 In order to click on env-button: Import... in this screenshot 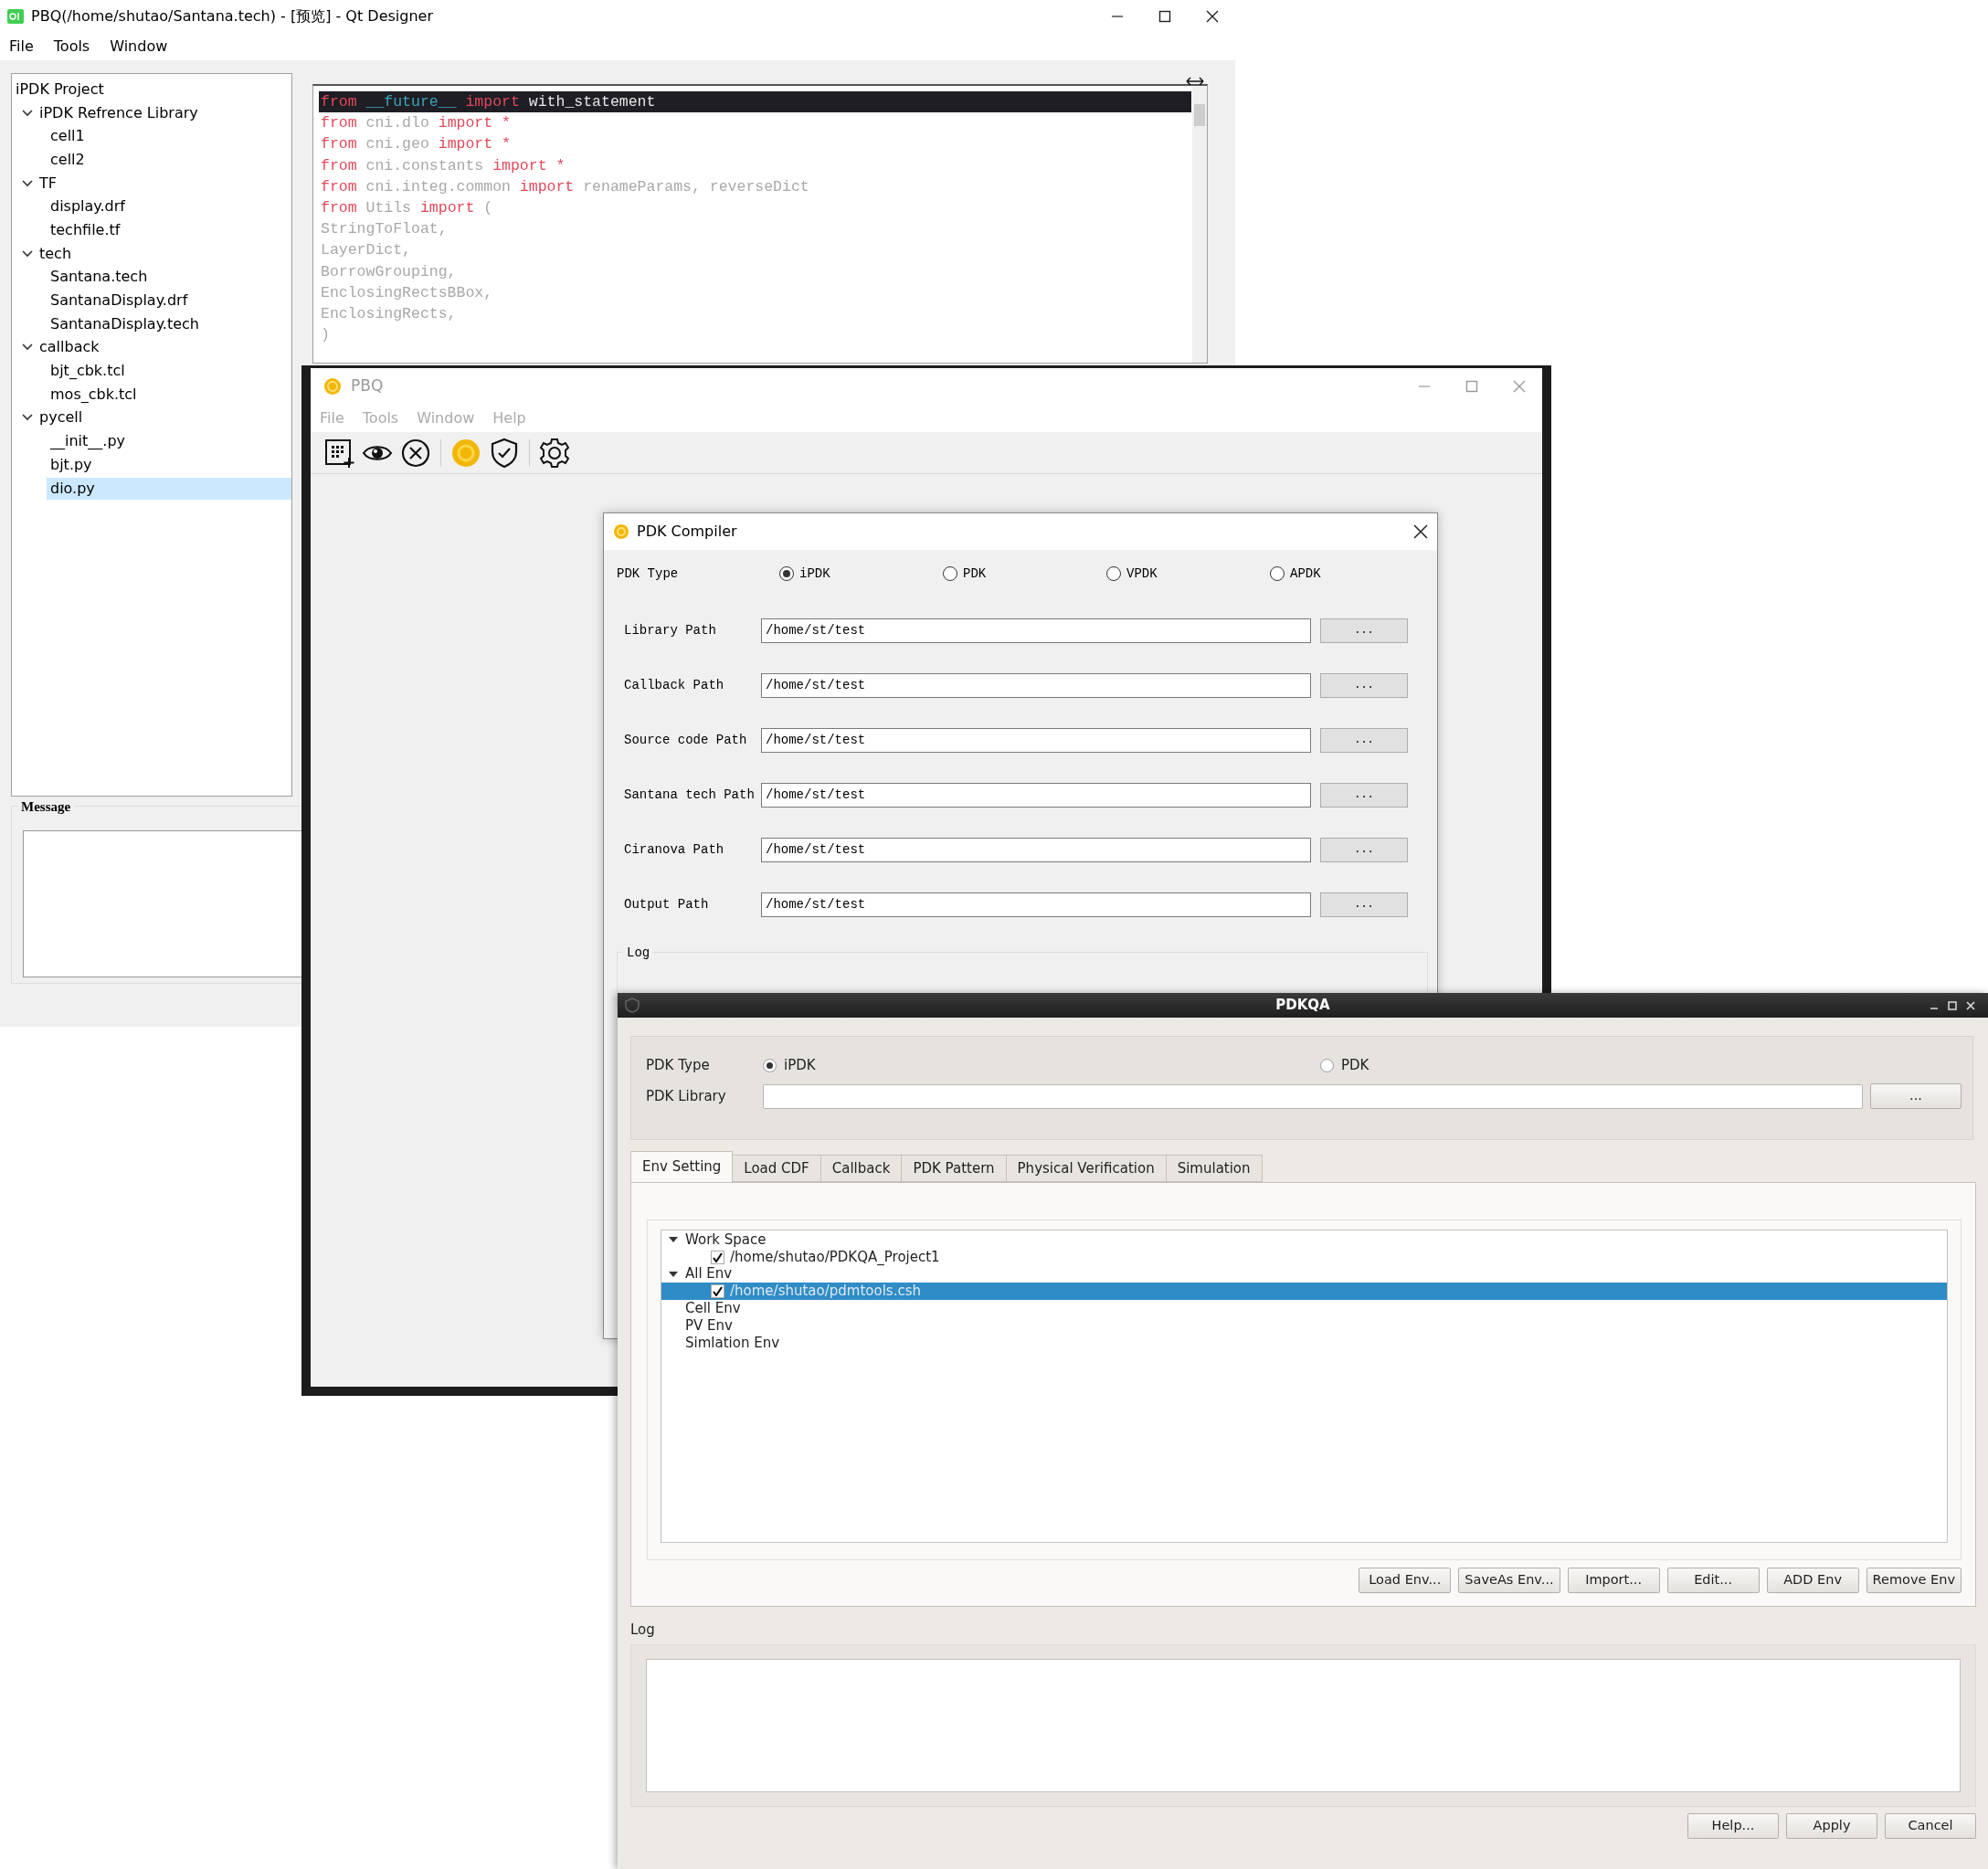, I will do `click(1613, 1580)`.